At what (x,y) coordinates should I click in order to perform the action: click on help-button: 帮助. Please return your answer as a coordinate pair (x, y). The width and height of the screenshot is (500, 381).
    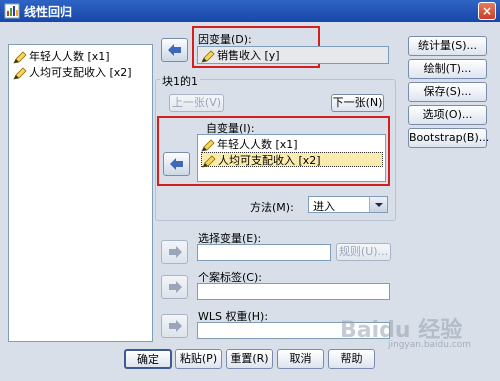
    Looking at the image, I should click on (351, 359).